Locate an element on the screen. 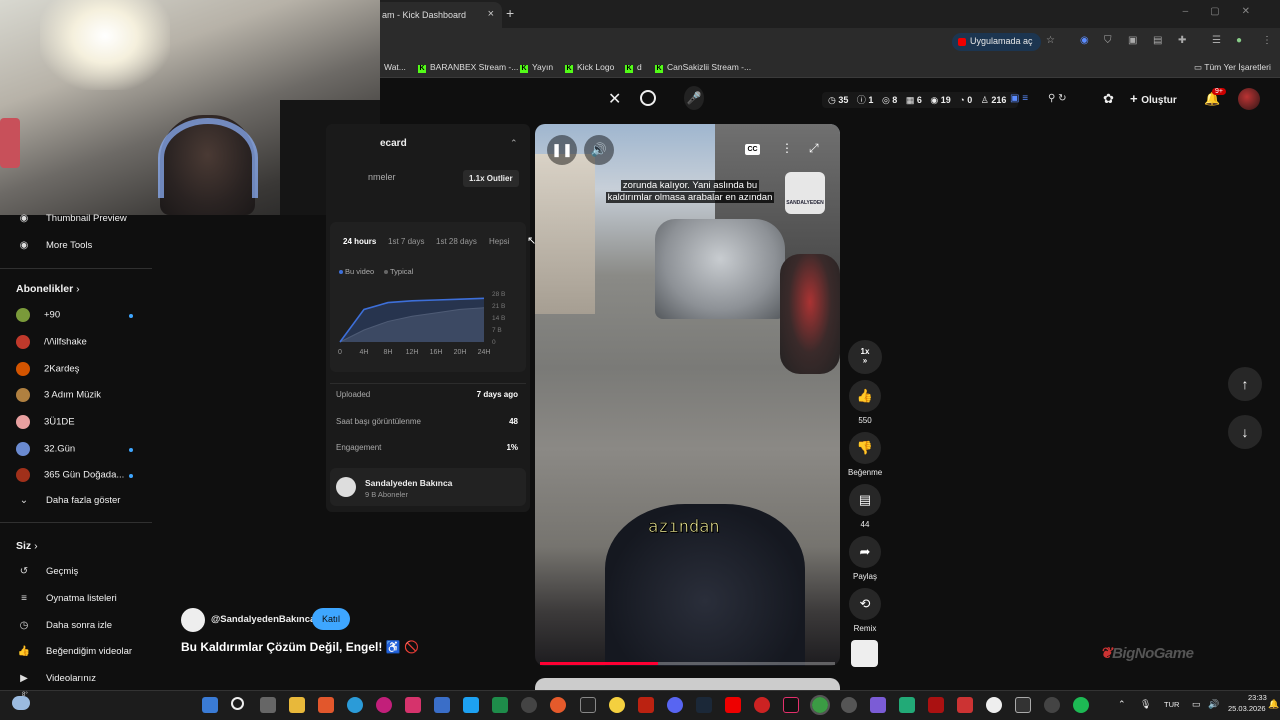  network-icon: ▭ is located at coordinates (1196, 704).